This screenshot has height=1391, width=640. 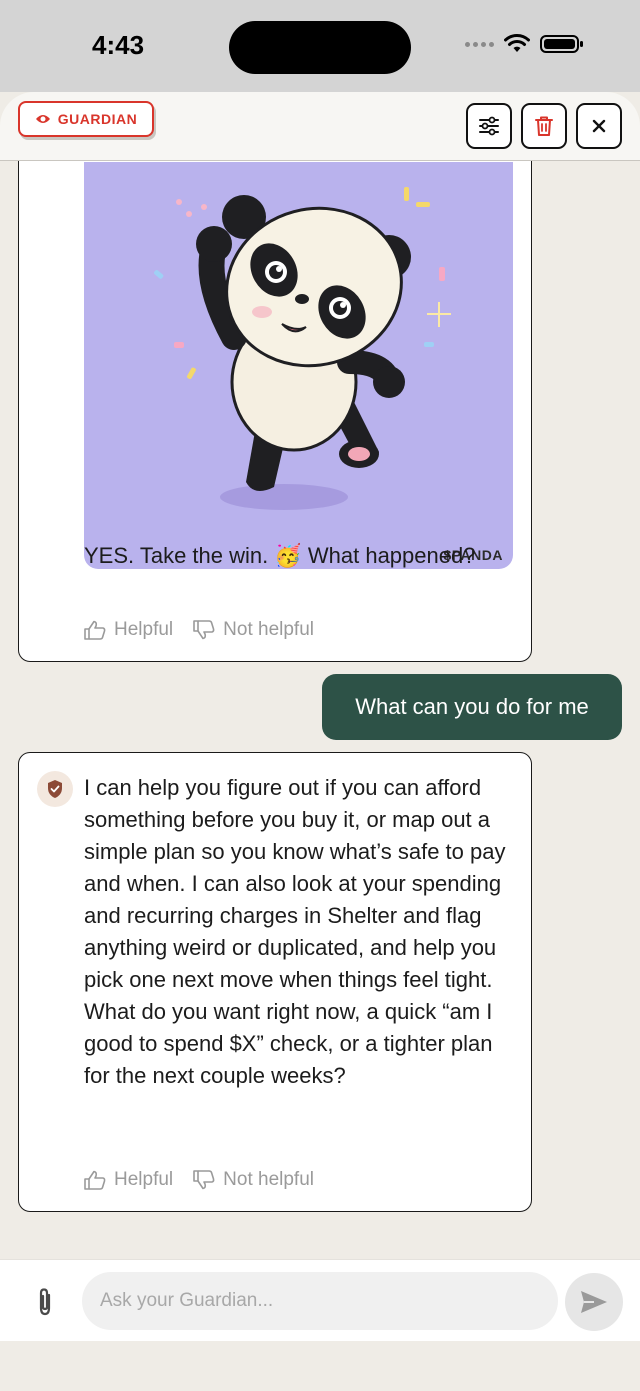 I want to click on close-button, so click(x=599, y=126).